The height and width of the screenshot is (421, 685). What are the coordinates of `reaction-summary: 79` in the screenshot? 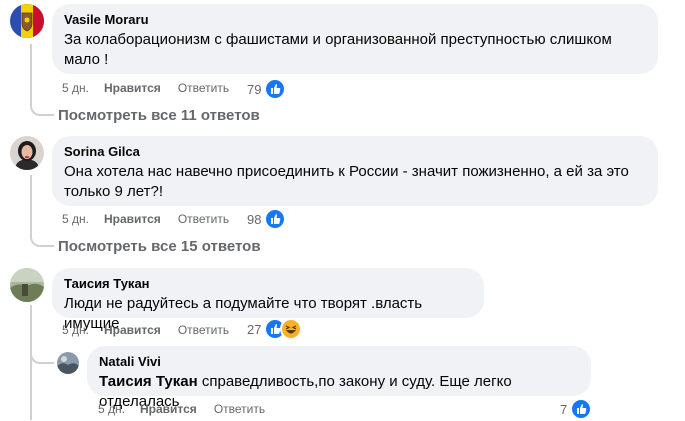 It's located at (267, 89).